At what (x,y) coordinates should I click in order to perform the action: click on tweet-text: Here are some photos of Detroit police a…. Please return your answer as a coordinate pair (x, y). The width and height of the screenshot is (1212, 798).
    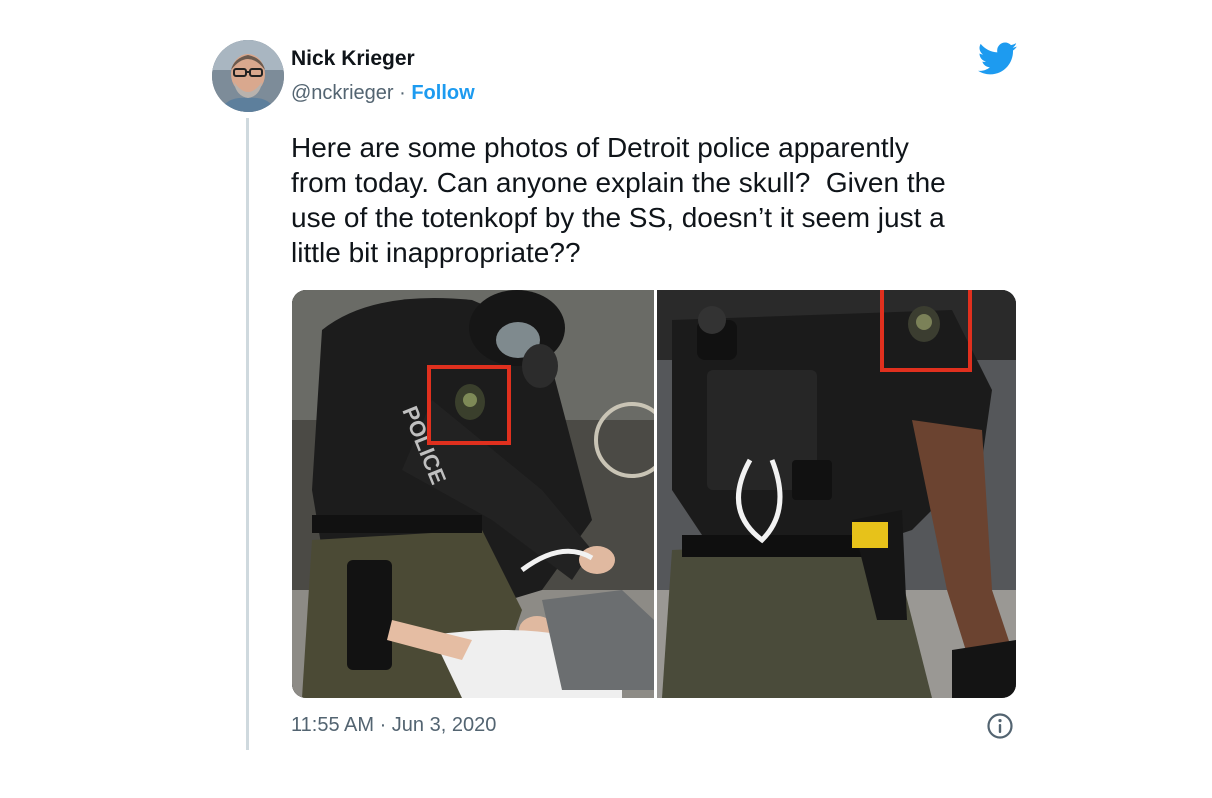
    Looking at the image, I should click on (618, 200).